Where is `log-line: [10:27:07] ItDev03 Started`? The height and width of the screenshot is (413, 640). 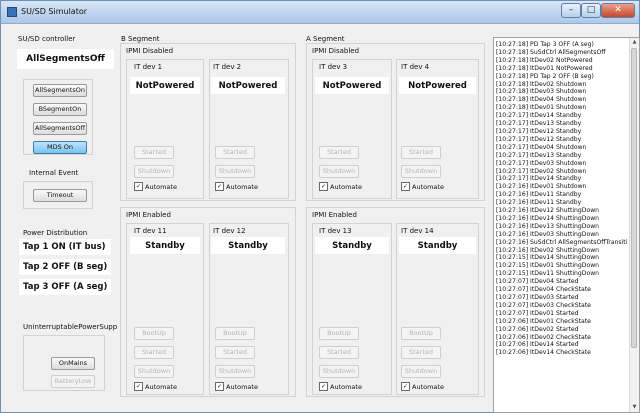
log-line: [10:27:07] ItDev03 Started is located at coordinates (537, 297).